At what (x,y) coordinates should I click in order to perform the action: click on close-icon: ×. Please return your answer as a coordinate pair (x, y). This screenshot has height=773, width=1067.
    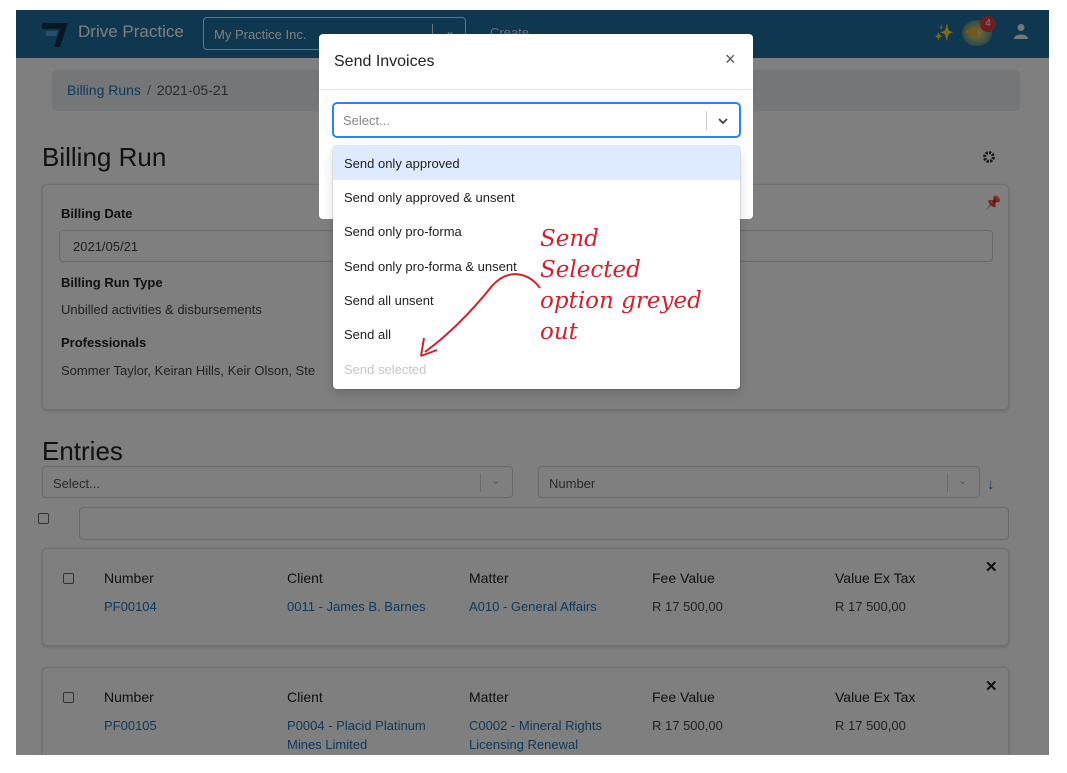
    Looking at the image, I should click on (730, 59).